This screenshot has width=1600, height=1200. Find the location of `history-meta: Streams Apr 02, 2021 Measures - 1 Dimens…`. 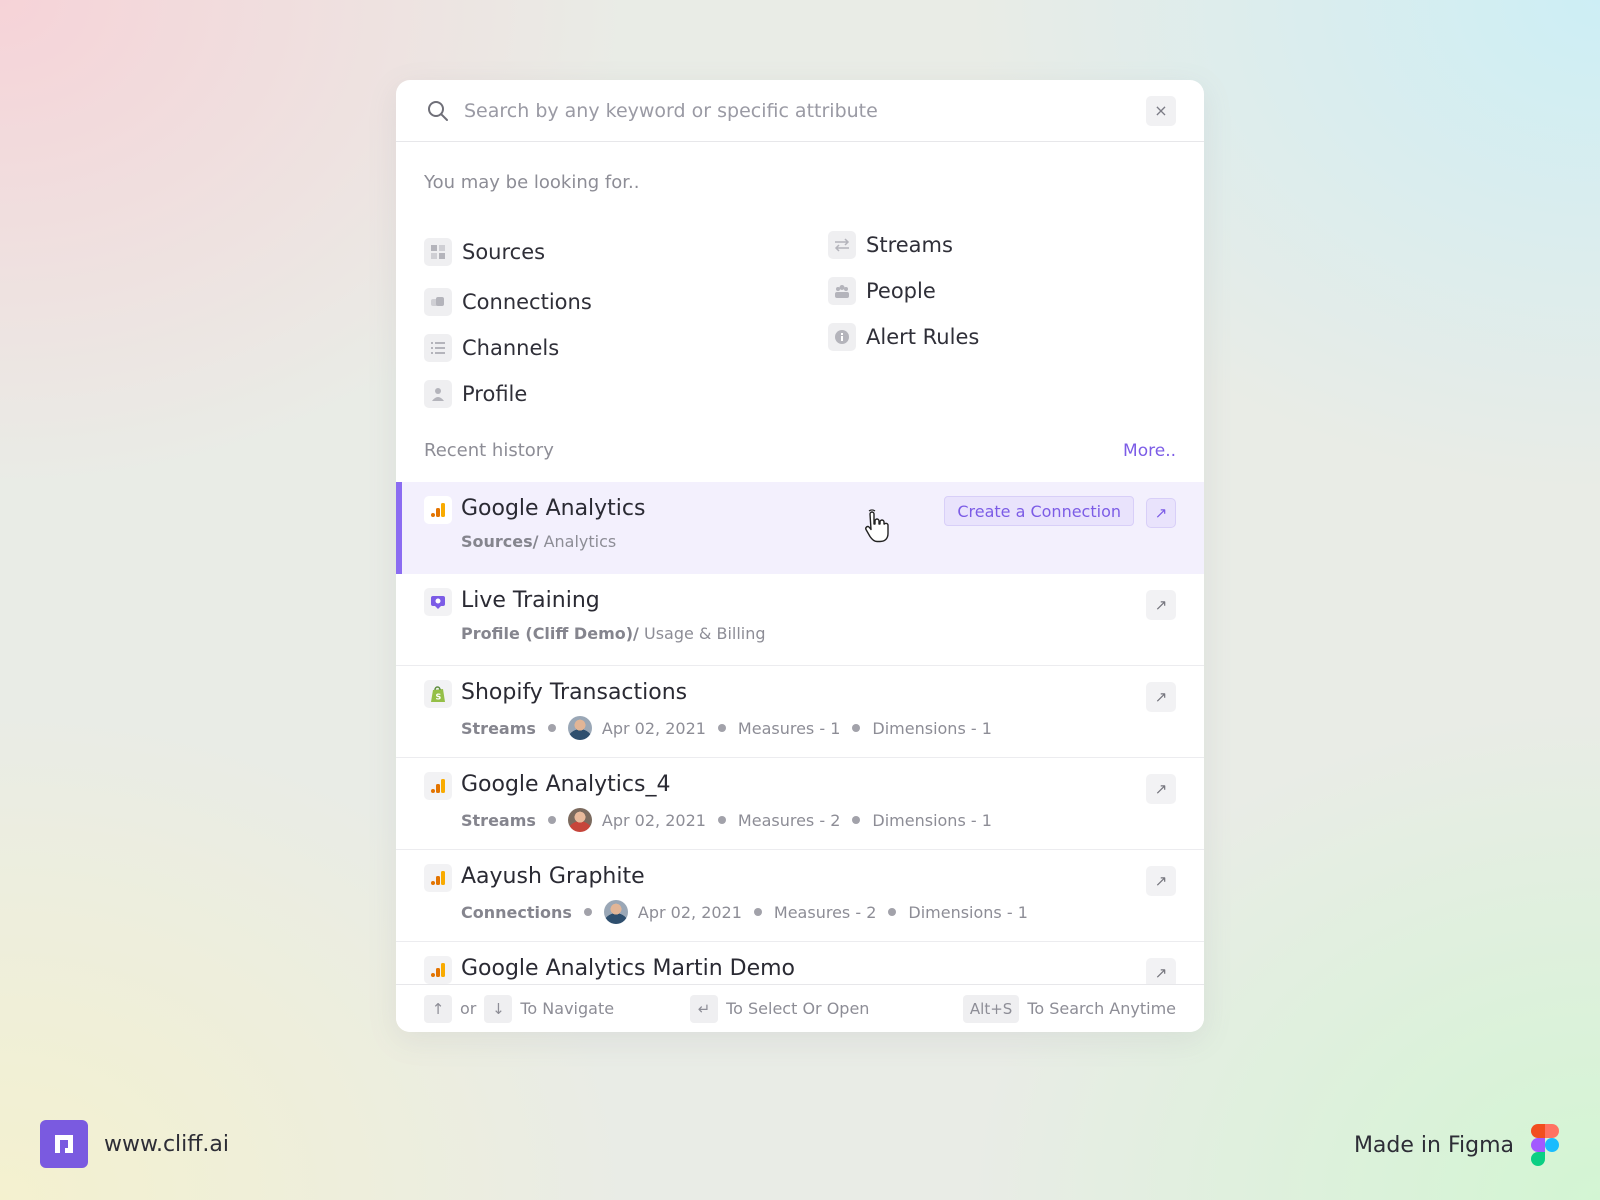

history-meta: Streams Apr 02, 2021 Measures - 1 Dimens… is located at coordinates (818, 728).